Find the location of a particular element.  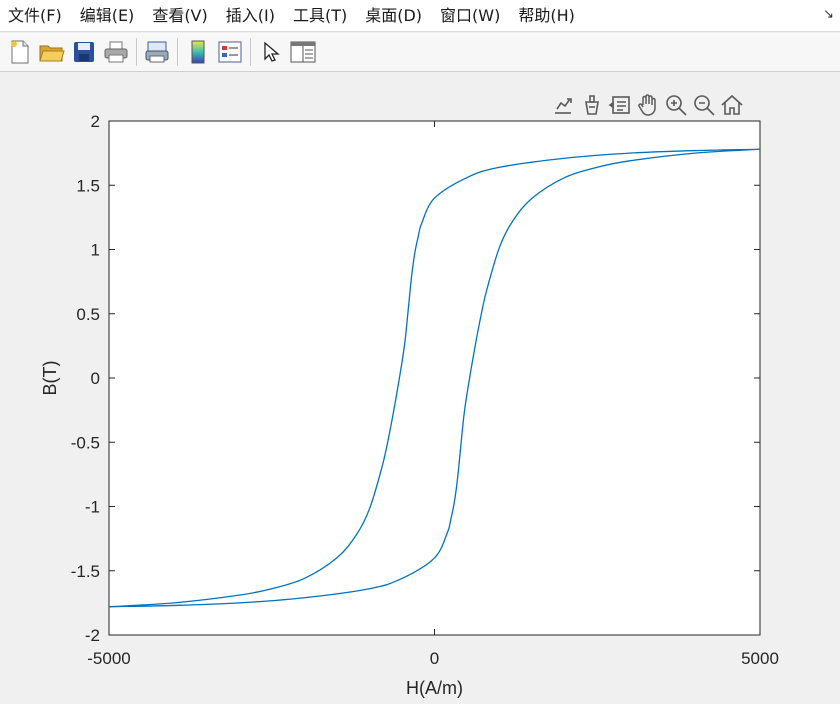

zoom-out-icon is located at coordinates (704, 105).